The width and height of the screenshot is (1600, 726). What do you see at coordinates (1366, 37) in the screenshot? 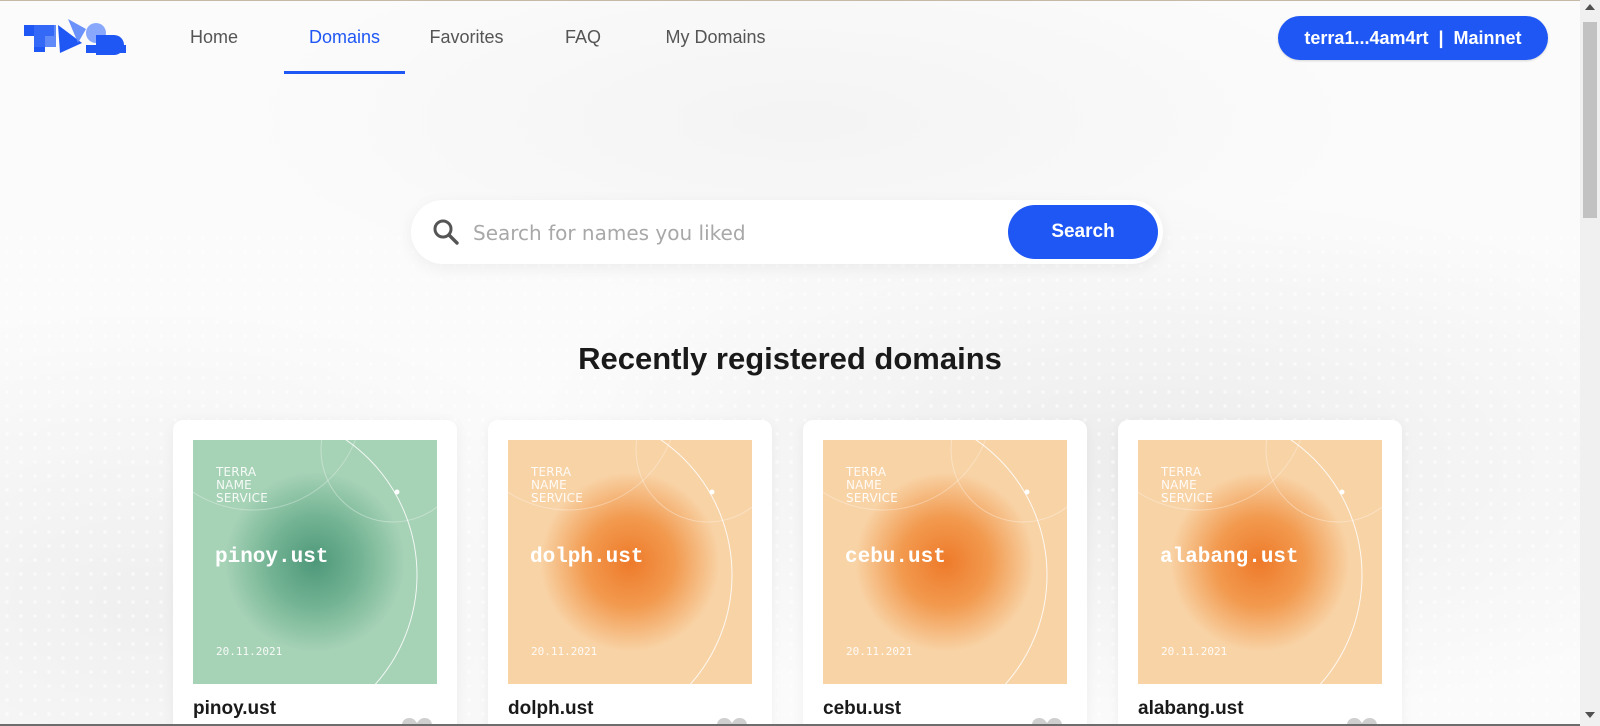
I see `wallet-address: terra1...4am4rt` at bounding box center [1366, 37].